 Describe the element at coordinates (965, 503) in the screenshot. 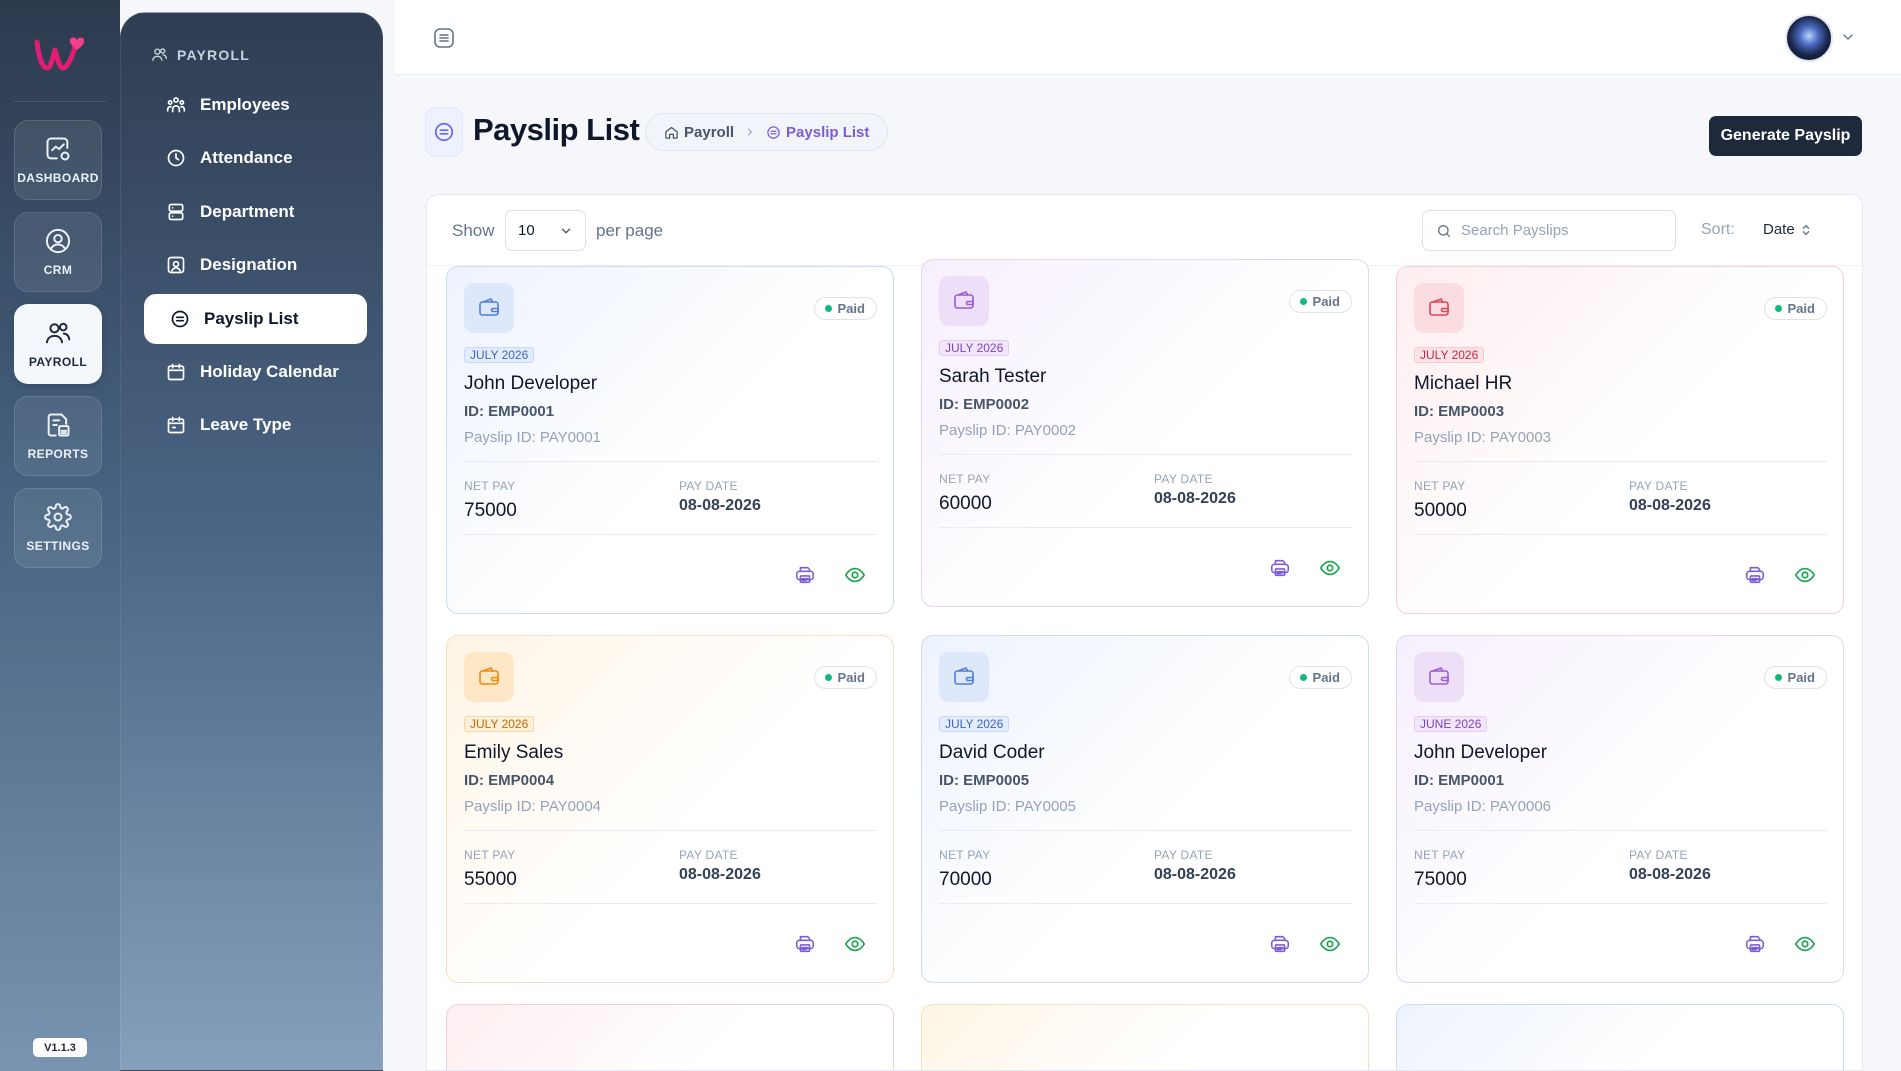

I see `net-pay-value: 60000` at that location.